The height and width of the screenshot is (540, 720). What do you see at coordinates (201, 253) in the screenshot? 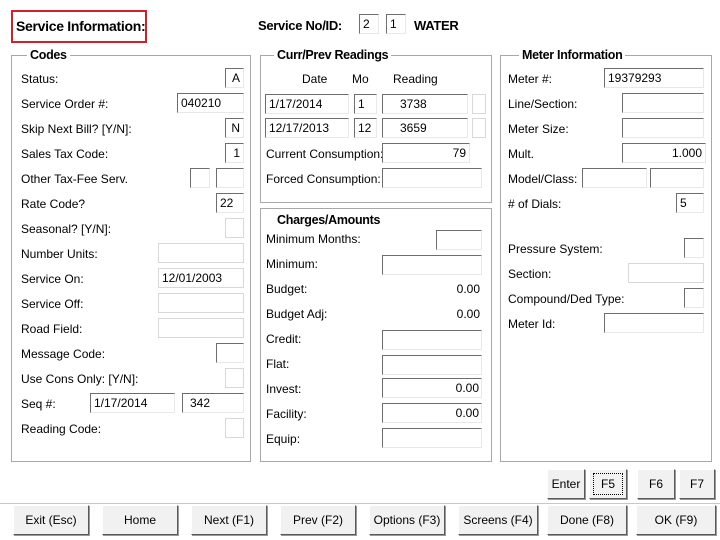
I see `number-units-field` at bounding box center [201, 253].